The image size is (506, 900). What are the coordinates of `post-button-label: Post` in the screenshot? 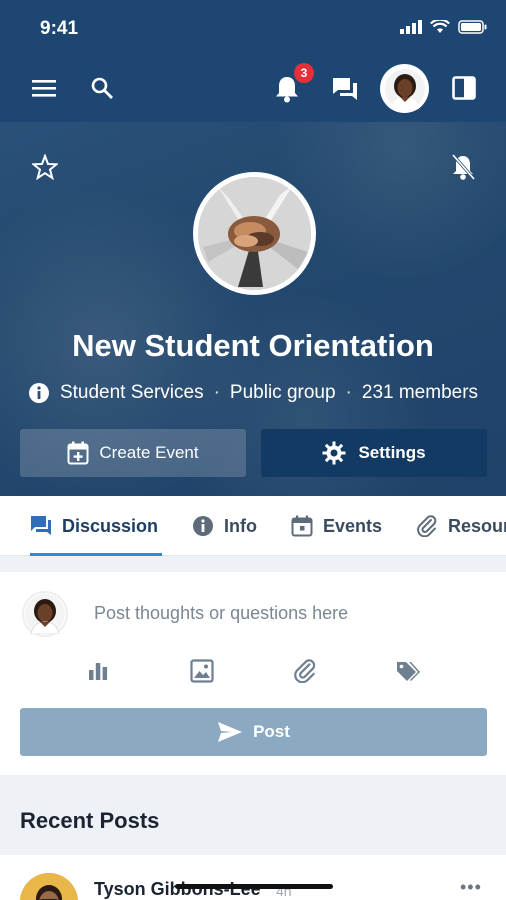 It's located at (271, 731).